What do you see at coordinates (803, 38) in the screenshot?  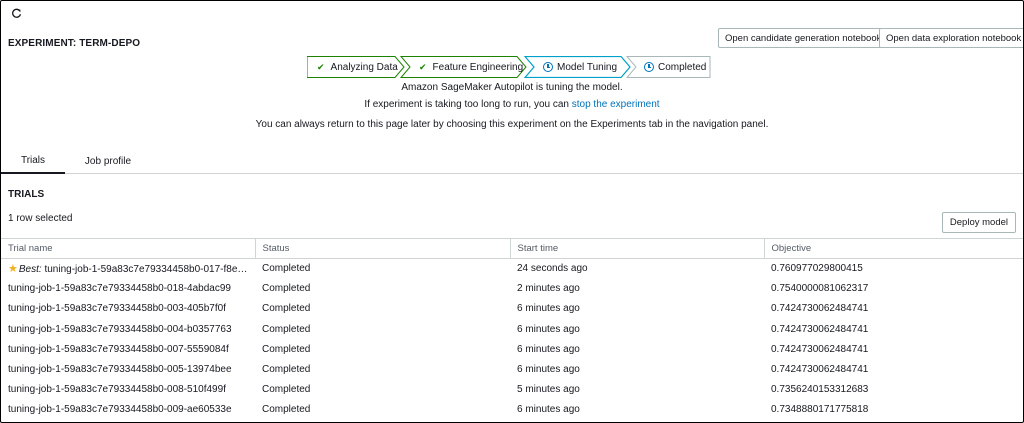 I see `open-candidate-notebook-button: Open candidate generation notebook` at bounding box center [803, 38].